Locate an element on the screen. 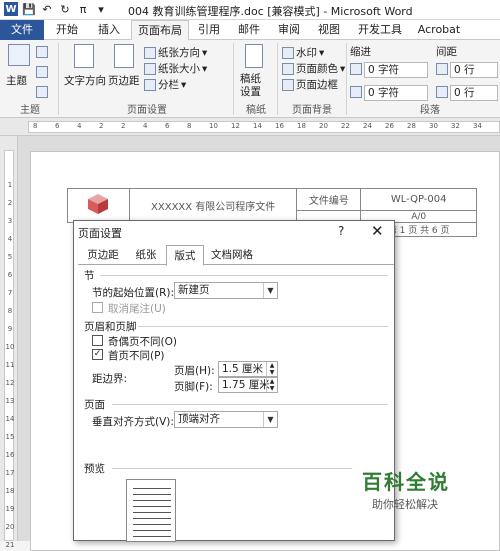 This screenshot has height=551, width=500. preview-heading: 预览 is located at coordinates (94, 469).